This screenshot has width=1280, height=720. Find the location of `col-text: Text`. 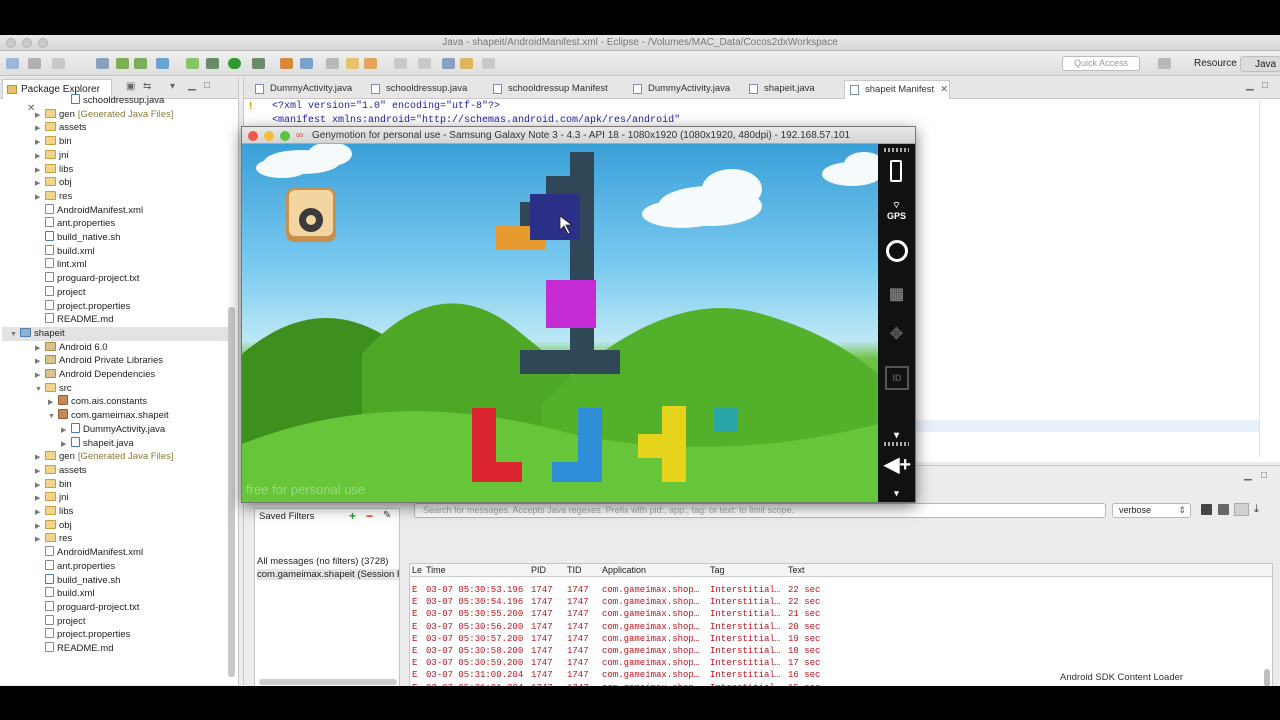

col-text: Text is located at coordinates (796, 570).